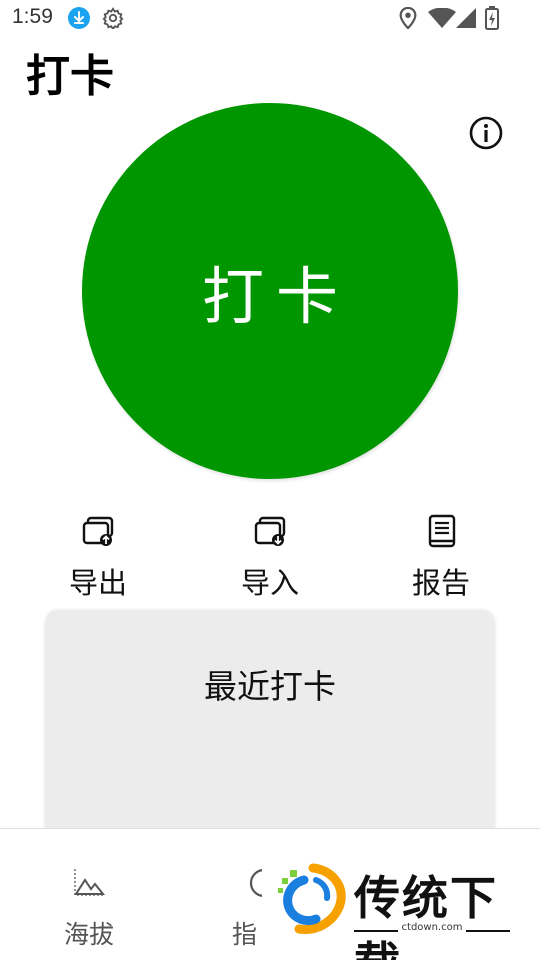 This screenshot has width=540, height=960. What do you see at coordinates (270, 18) in the screenshot?
I see `status-bar: 1:59` at bounding box center [270, 18].